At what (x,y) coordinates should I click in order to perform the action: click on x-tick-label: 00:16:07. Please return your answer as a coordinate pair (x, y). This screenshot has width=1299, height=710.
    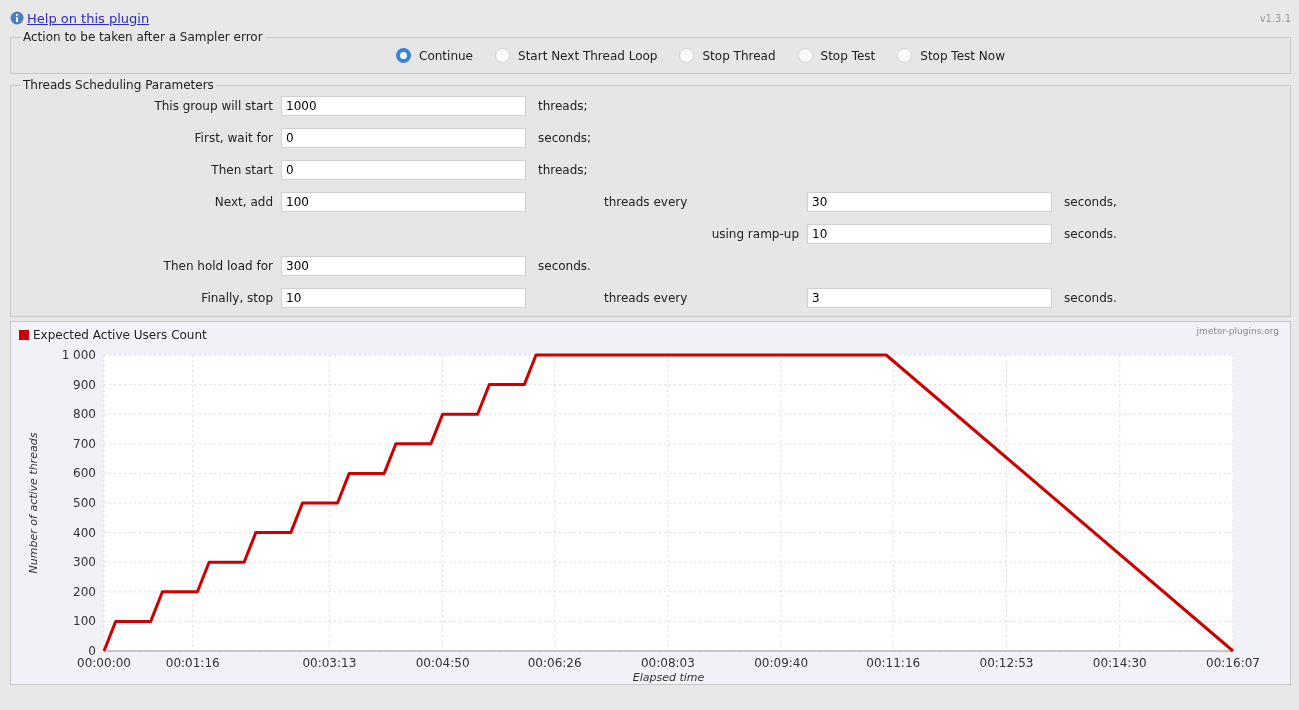
    Looking at the image, I should click on (1233, 663).